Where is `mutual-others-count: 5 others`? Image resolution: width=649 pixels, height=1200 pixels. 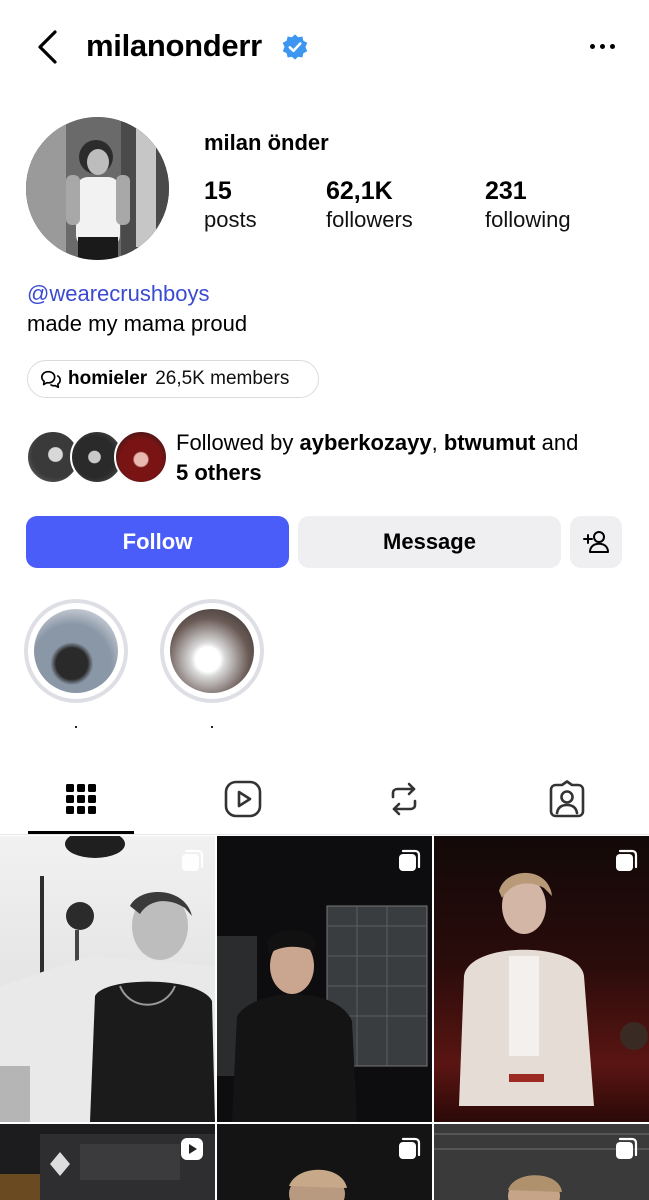
mutual-others-count: 5 others is located at coordinates (219, 472).